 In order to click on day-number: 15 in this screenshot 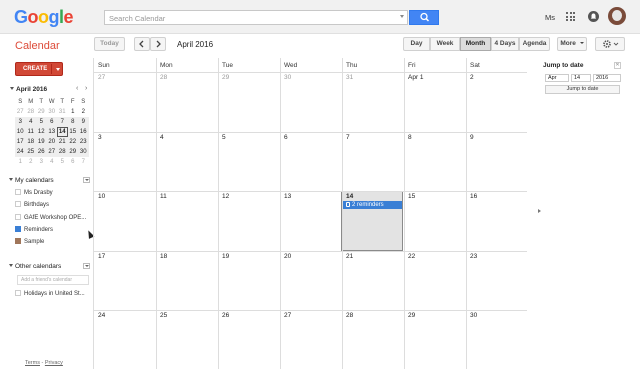, I will do `click(411, 196)`.